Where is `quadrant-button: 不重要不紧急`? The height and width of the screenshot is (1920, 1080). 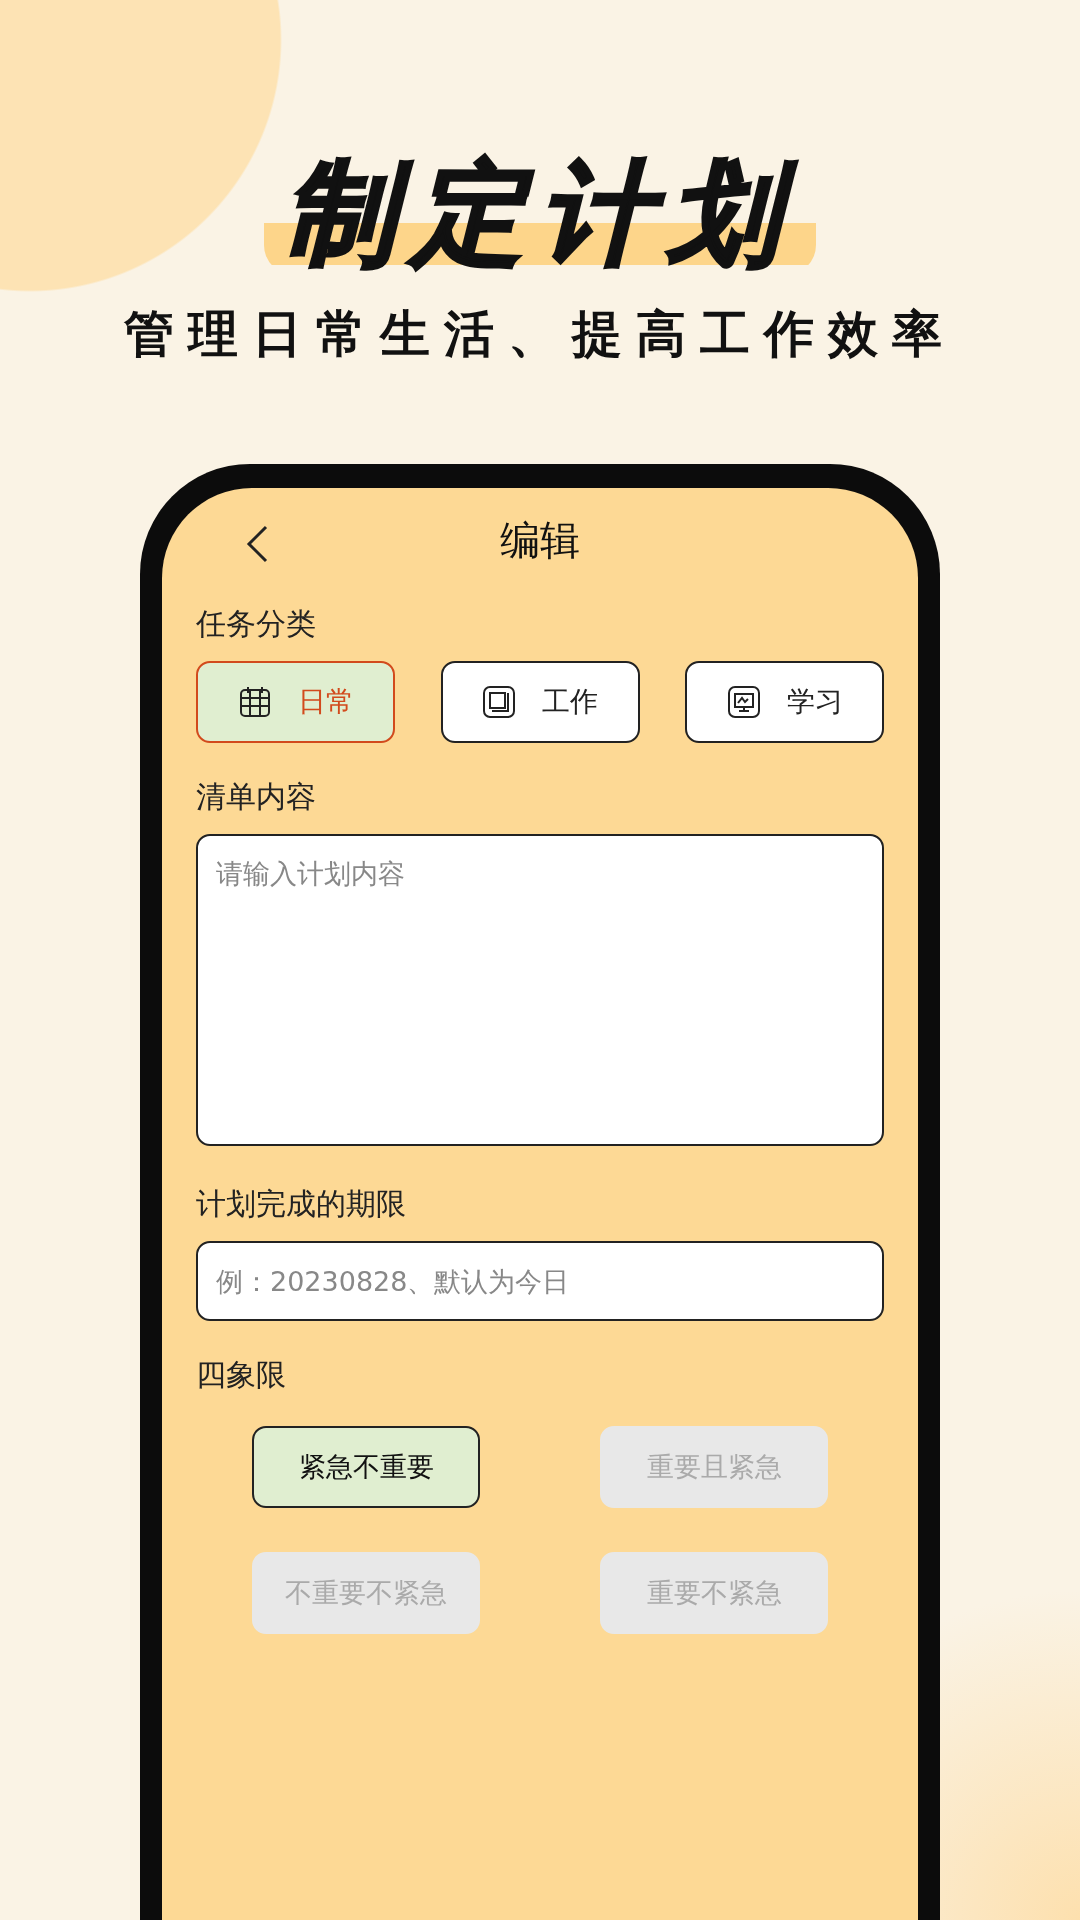
quadrant-button: 不重要不紧急 is located at coordinates (366, 1593).